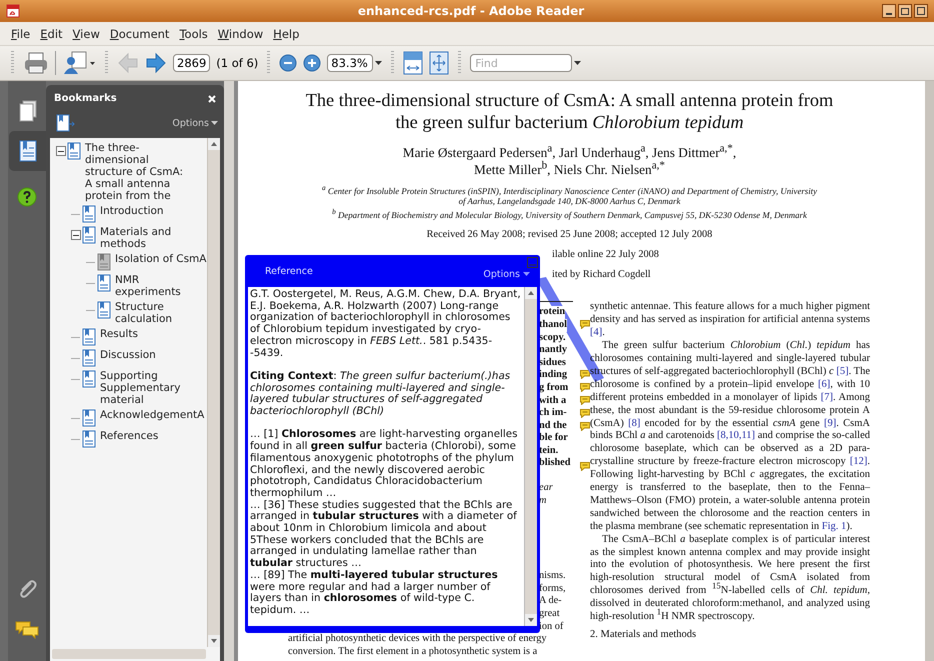 The width and height of the screenshot is (934, 661). Describe the element at coordinates (152, 388) in the screenshot. I see `bookmark-item: Supporting Supplementary material` at that location.